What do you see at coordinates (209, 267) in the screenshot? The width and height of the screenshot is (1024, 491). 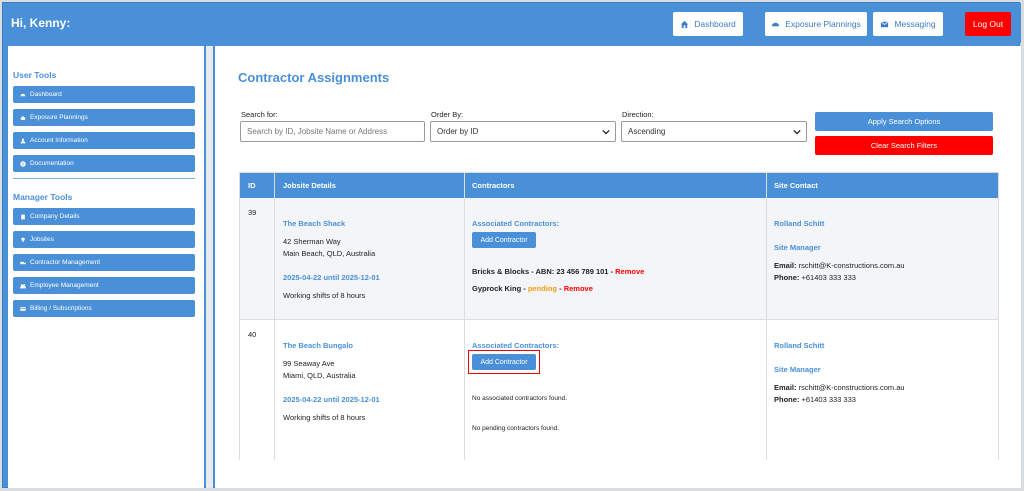 I see `layout-gutter` at bounding box center [209, 267].